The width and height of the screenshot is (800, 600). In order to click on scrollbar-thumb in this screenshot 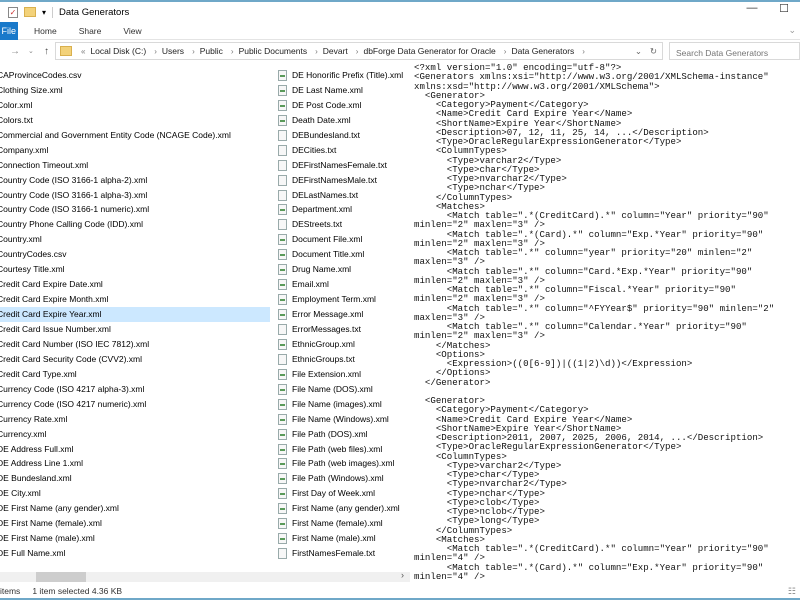, I will do `click(61, 577)`.